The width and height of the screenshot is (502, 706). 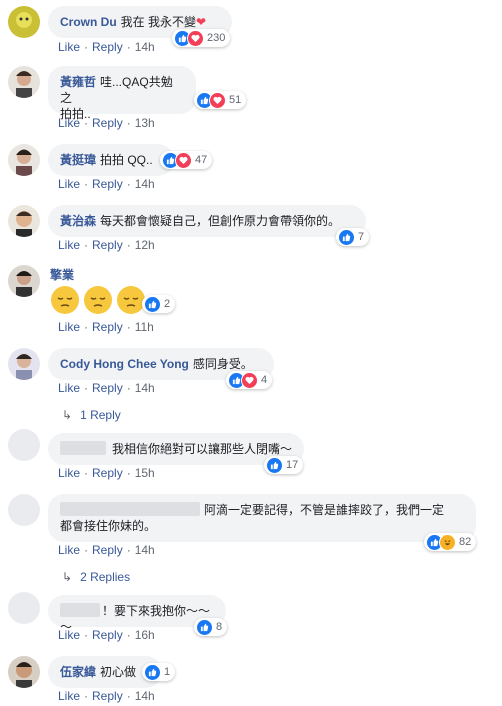 I want to click on comment-text: 我在 我永不變, so click(x=158, y=22).